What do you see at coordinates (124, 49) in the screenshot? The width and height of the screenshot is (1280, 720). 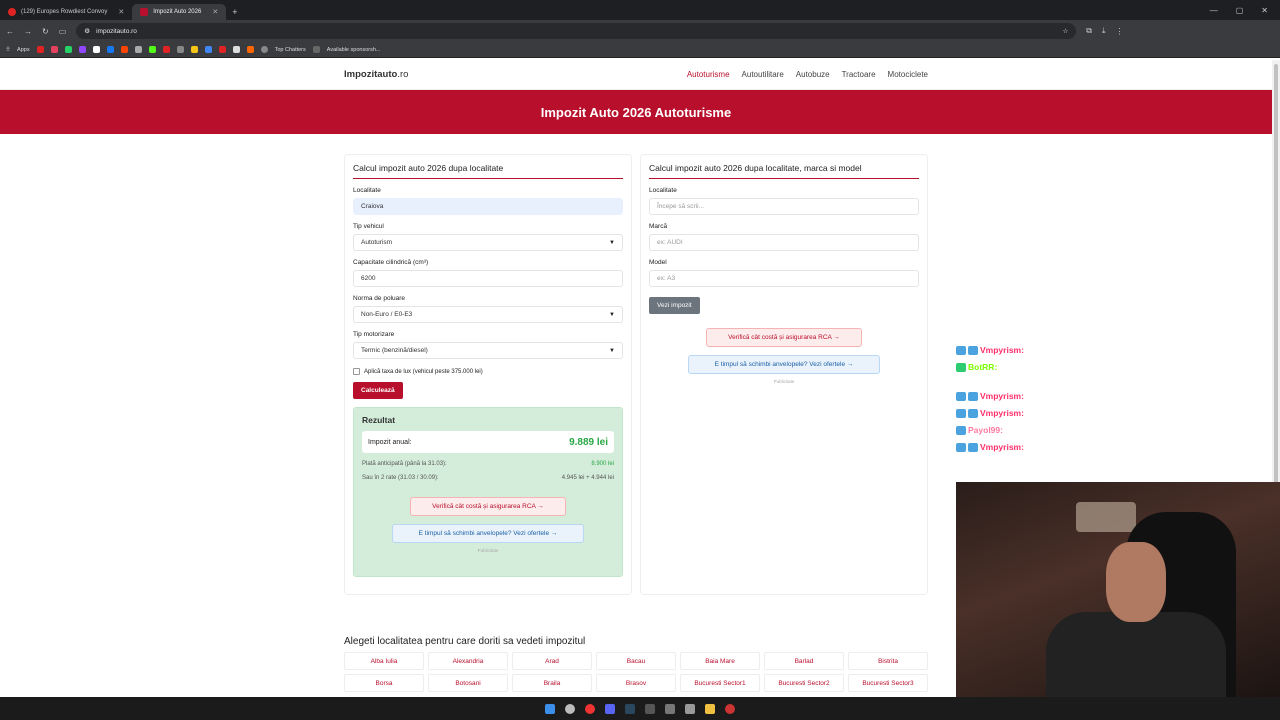 I see `reddit-bookmark-icon` at bounding box center [124, 49].